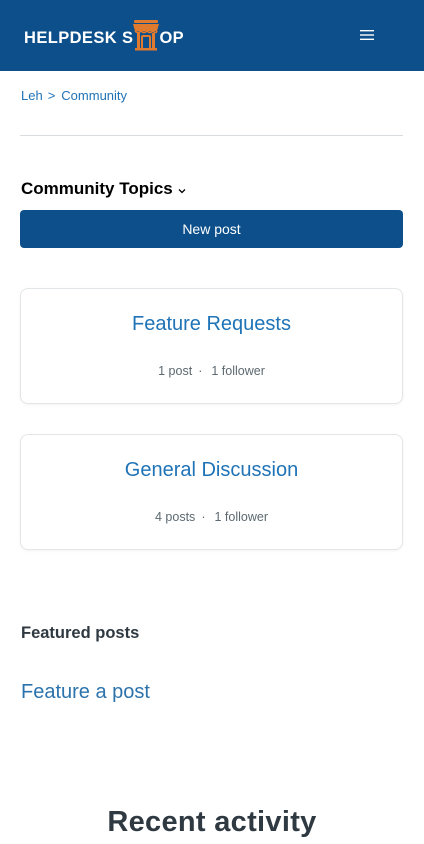 Image resolution: width=424 pixels, height=844 pixels. I want to click on hamburger-menu-icon, so click(367, 35).